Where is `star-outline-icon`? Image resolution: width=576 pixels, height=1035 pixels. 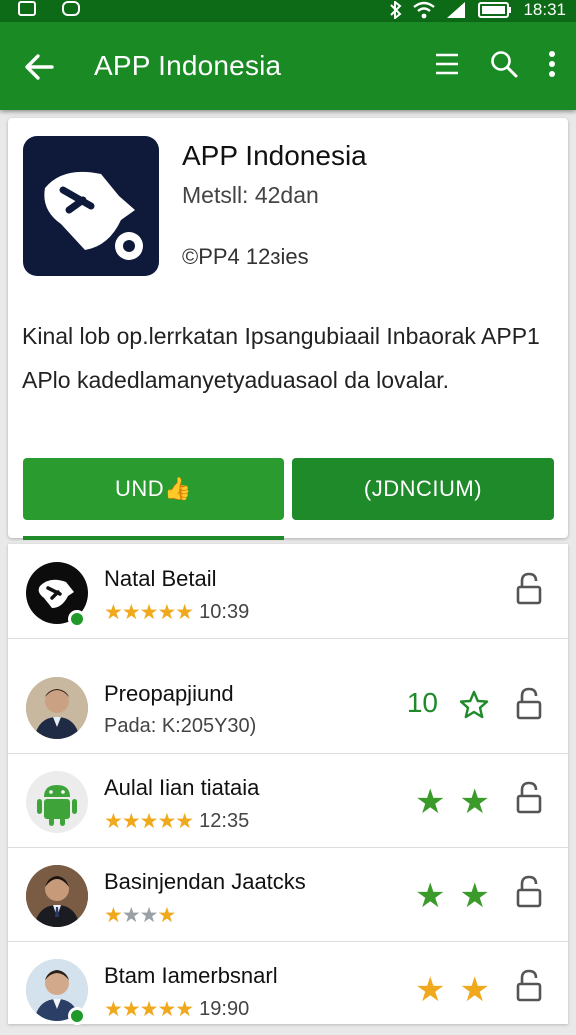 star-outline-icon is located at coordinates (474, 705).